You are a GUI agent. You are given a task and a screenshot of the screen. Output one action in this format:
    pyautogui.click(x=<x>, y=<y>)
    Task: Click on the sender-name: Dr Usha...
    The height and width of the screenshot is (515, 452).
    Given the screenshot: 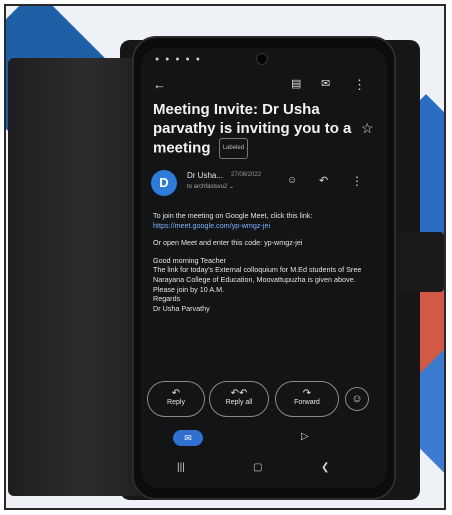 What is the action you would take?
    pyautogui.click(x=205, y=175)
    